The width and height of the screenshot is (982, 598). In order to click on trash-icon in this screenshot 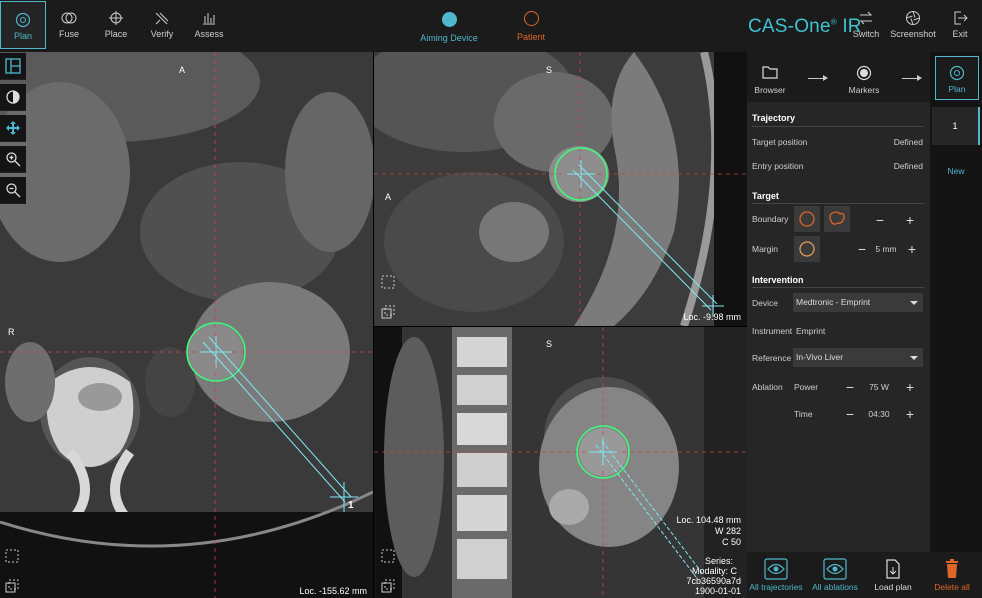, I will do `click(952, 568)`.